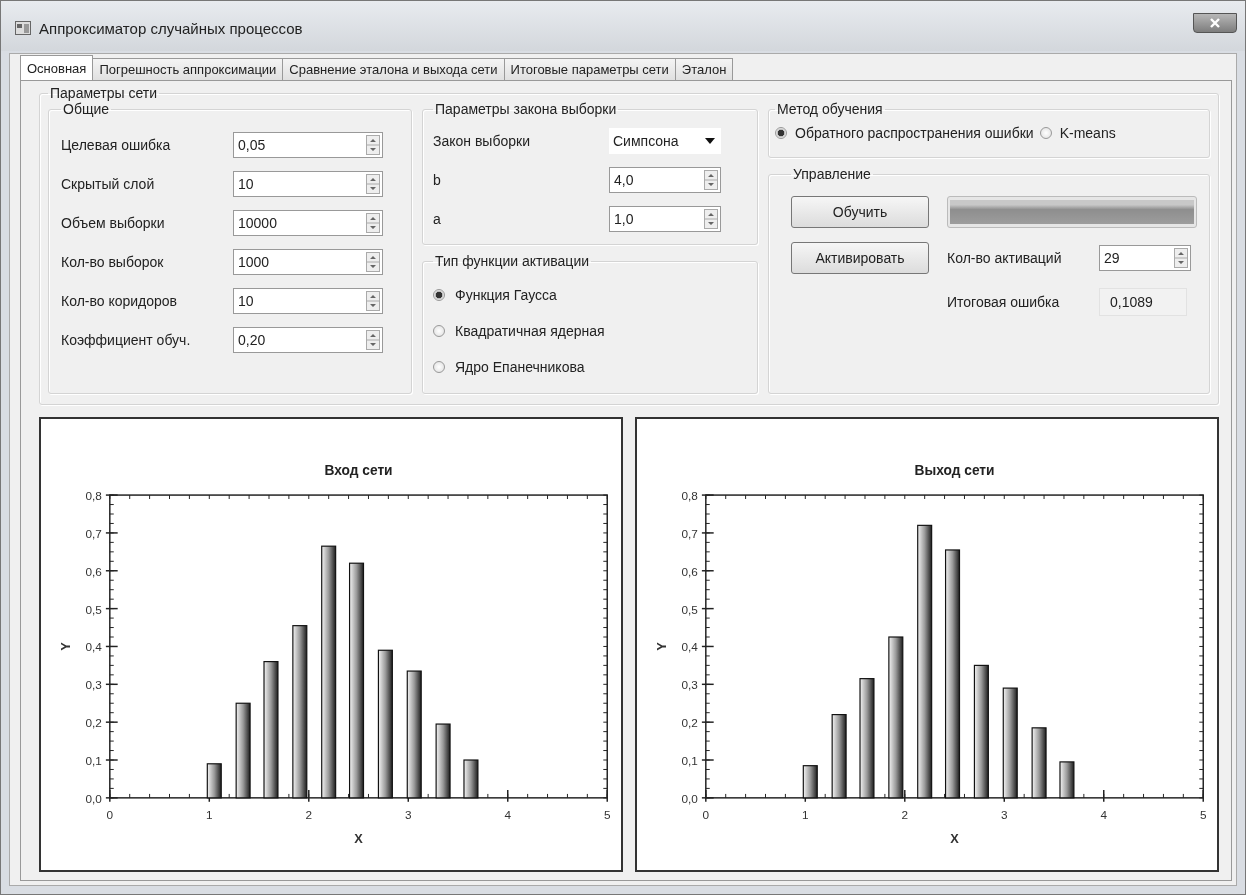 This screenshot has height=895, width=1246. I want to click on tab: Сравнение эталона и выхода сети, so click(393, 69).